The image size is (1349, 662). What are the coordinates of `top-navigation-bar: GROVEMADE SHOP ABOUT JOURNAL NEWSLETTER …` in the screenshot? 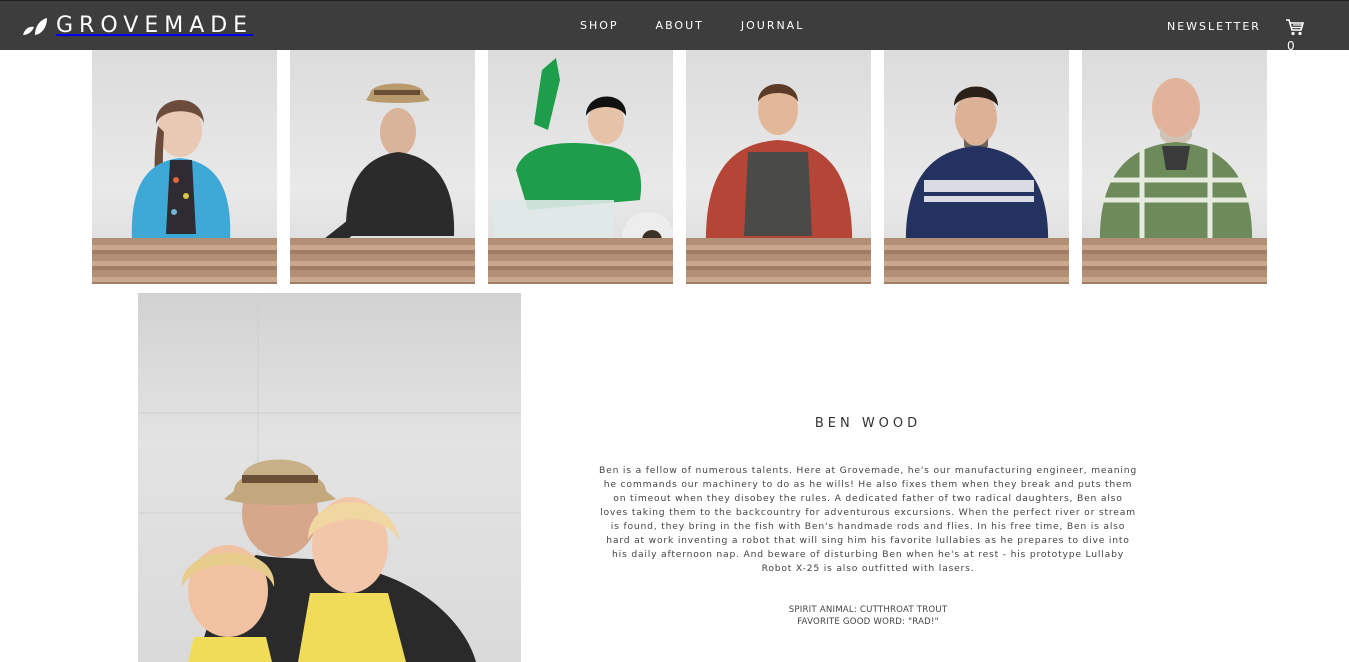 It's located at (674, 26).